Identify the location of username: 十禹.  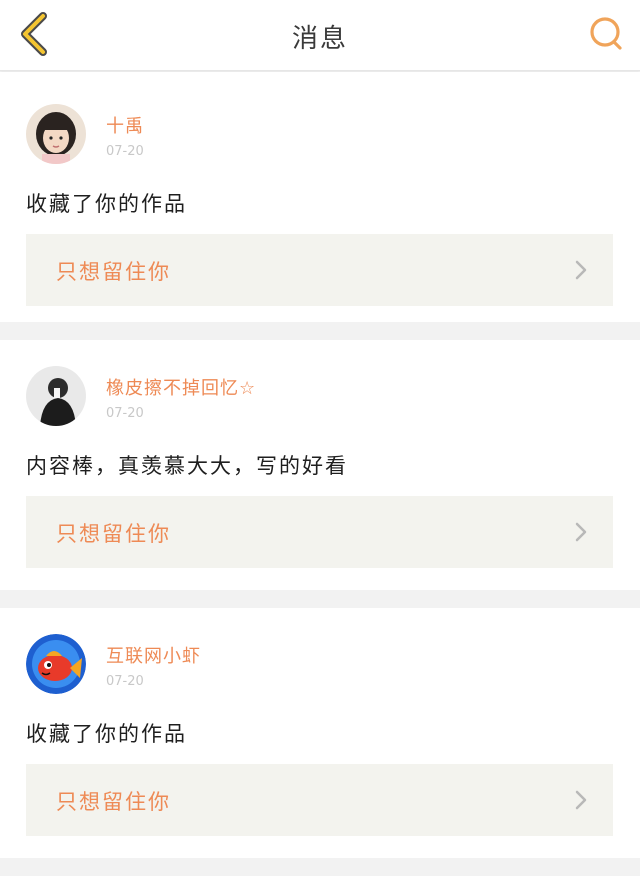
(125, 125).